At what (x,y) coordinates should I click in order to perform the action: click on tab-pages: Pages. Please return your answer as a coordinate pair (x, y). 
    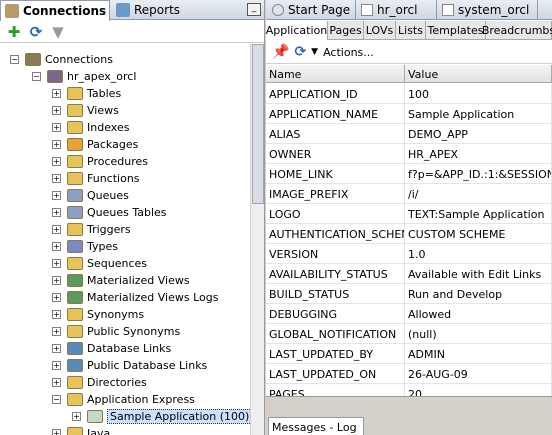
    Looking at the image, I should click on (346, 30).